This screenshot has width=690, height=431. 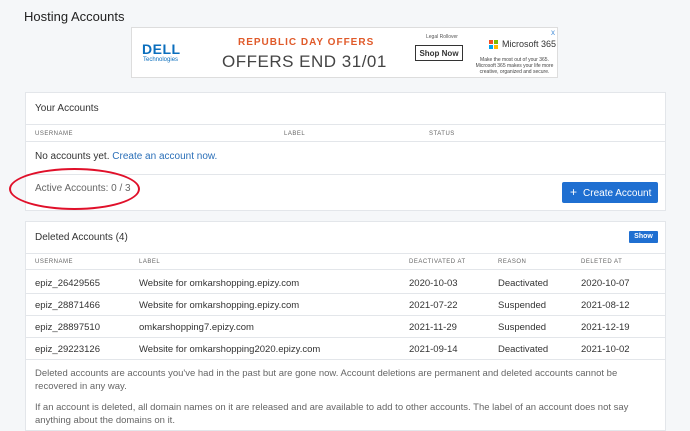 What do you see at coordinates (439, 53) in the screenshot?
I see `shop-now-button: Shop Now` at bounding box center [439, 53].